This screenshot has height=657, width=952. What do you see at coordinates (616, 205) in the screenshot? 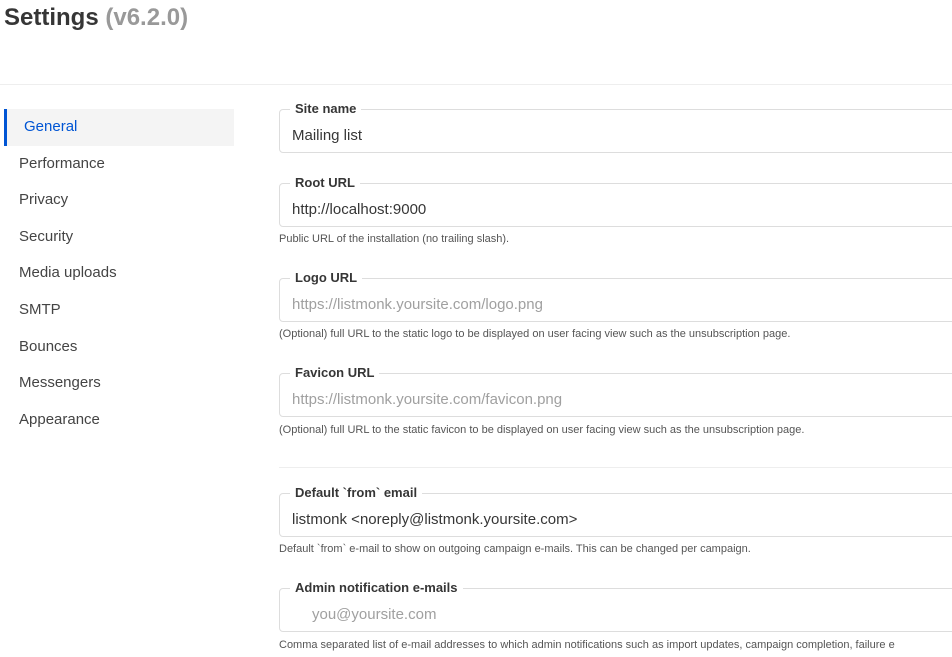
I see `root-url-input` at bounding box center [616, 205].